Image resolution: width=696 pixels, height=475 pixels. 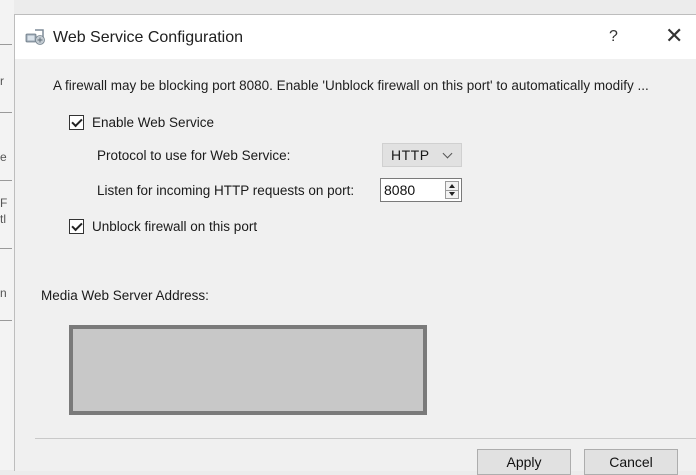 What do you see at coordinates (412, 190) in the screenshot?
I see `port-input` at bounding box center [412, 190].